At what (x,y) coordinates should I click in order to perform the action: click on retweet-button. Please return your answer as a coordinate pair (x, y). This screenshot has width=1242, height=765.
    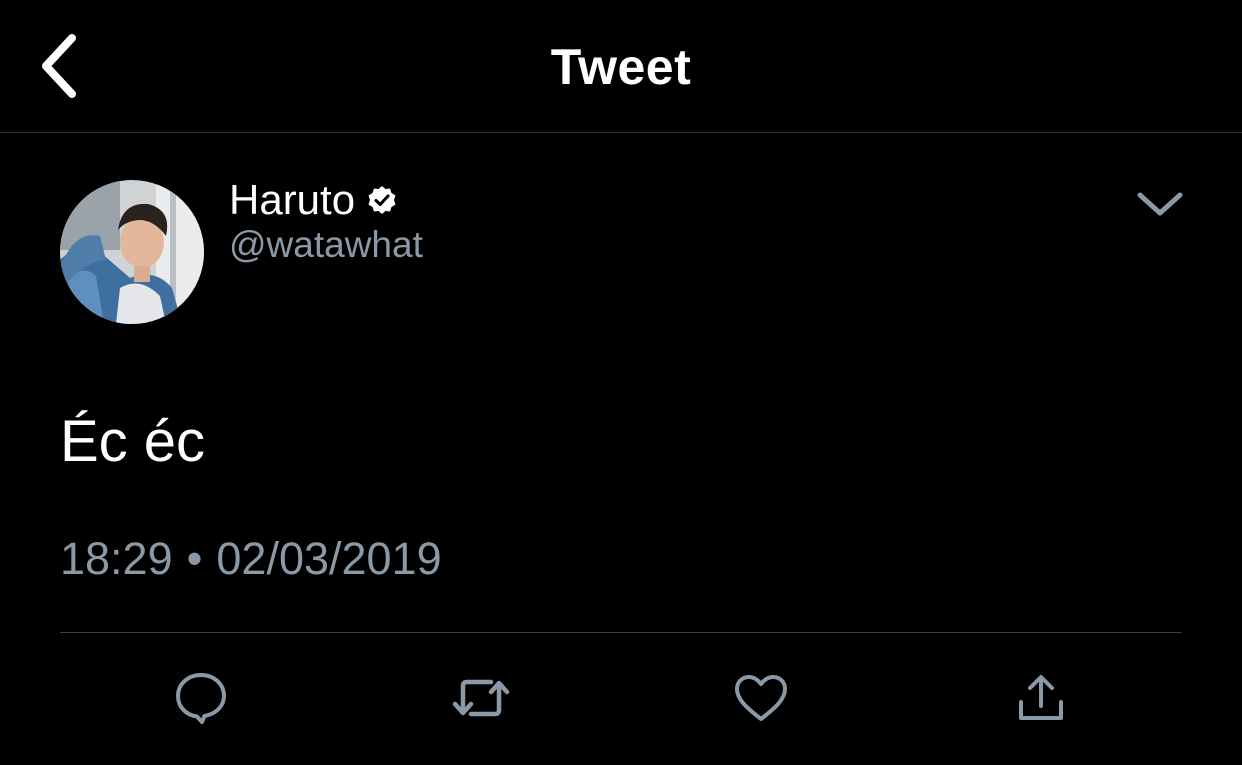
    Looking at the image, I should click on (481, 698).